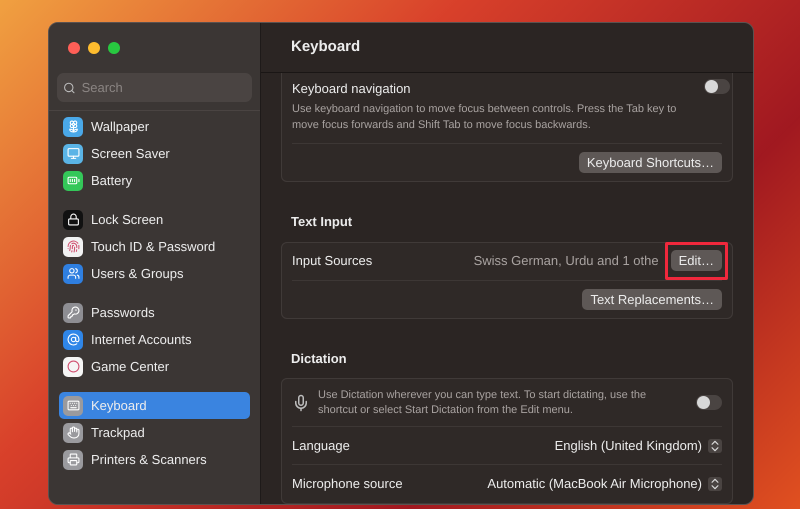  Describe the element at coordinates (594, 484) in the screenshot. I see `popup-value: Automatic (MacBook Air Microphone)` at that location.